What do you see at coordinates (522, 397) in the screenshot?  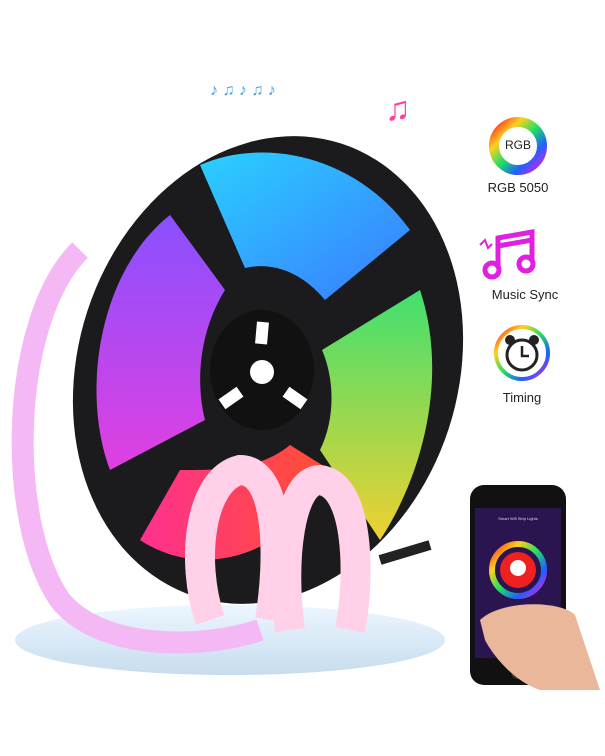 I see `feature-label-timing: Timing` at bounding box center [522, 397].